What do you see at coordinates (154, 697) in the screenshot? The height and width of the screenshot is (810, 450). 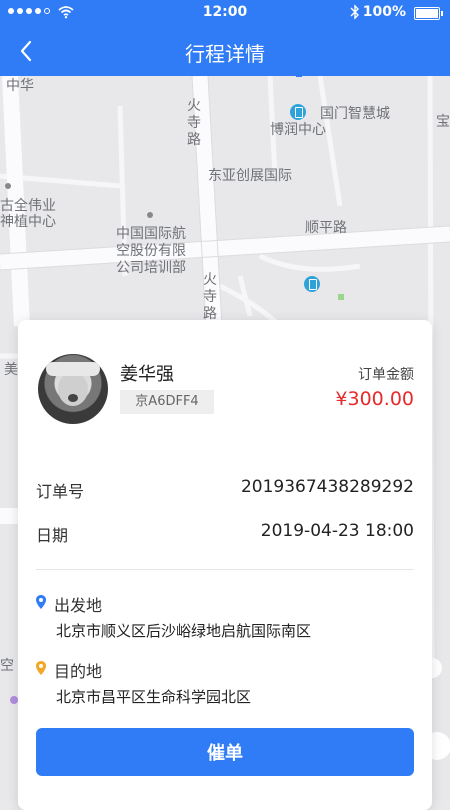 I see `destination-address: 北京市昌平区生命科学园北区` at bounding box center [154, 697].